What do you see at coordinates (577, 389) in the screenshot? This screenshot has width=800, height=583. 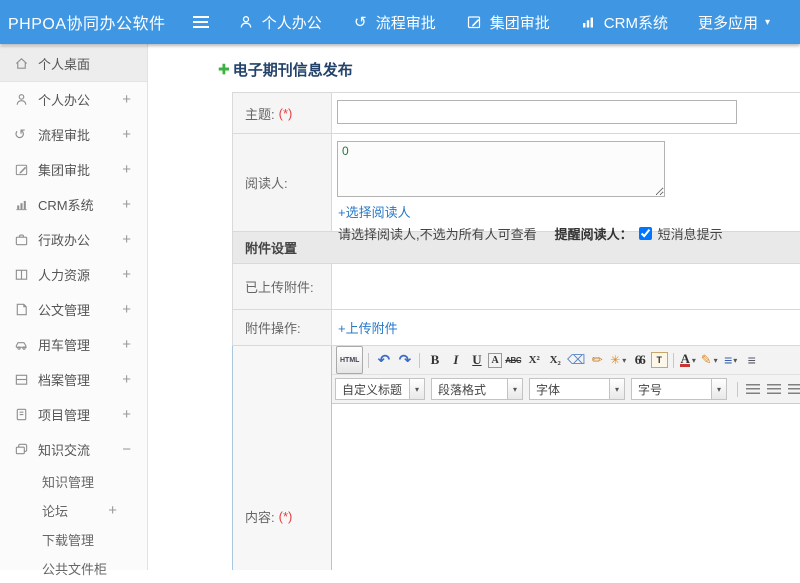 I see `font-family-select: 字体▾` at bounding box center [577, 389].